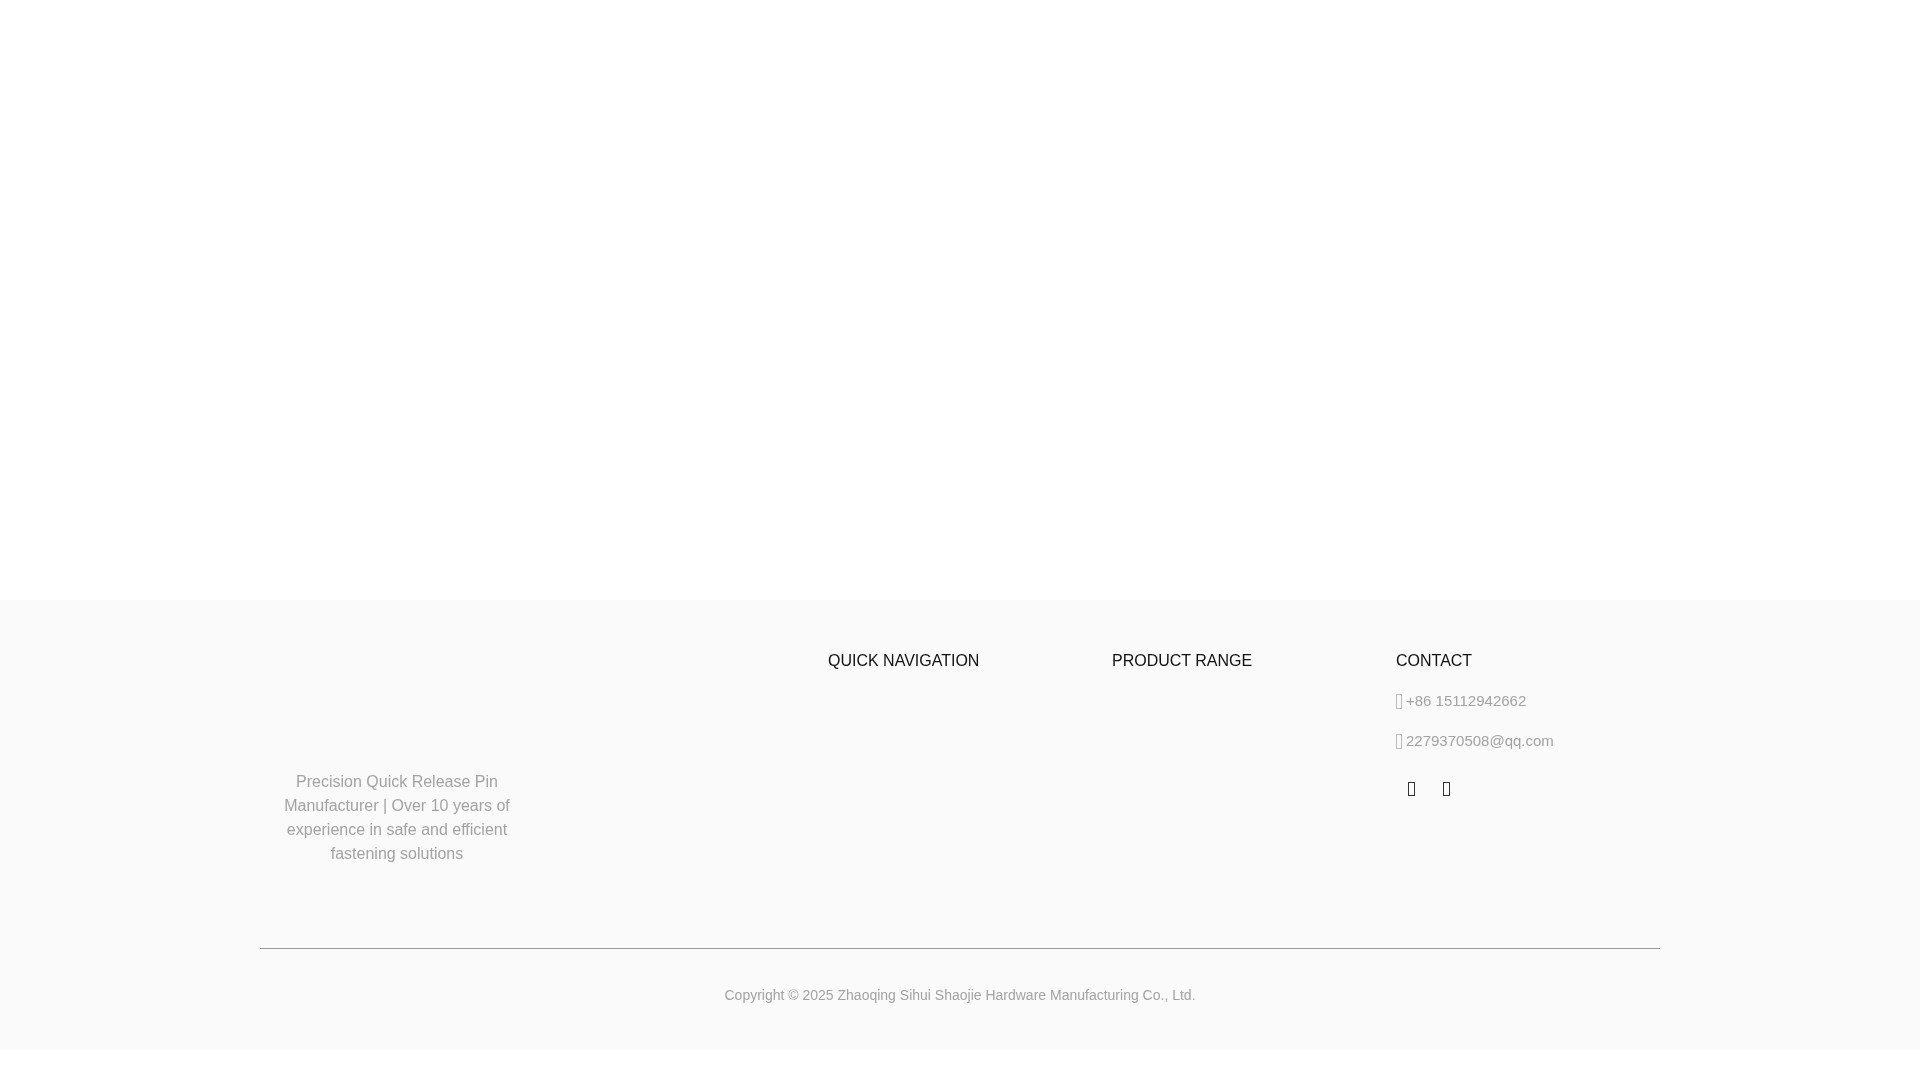 This screenshot has width=1920, height=1080. Describe the element at coordinates (1480, 741) in the screenshot. I see `contact-text: 2279370508@qq.com` at that location.